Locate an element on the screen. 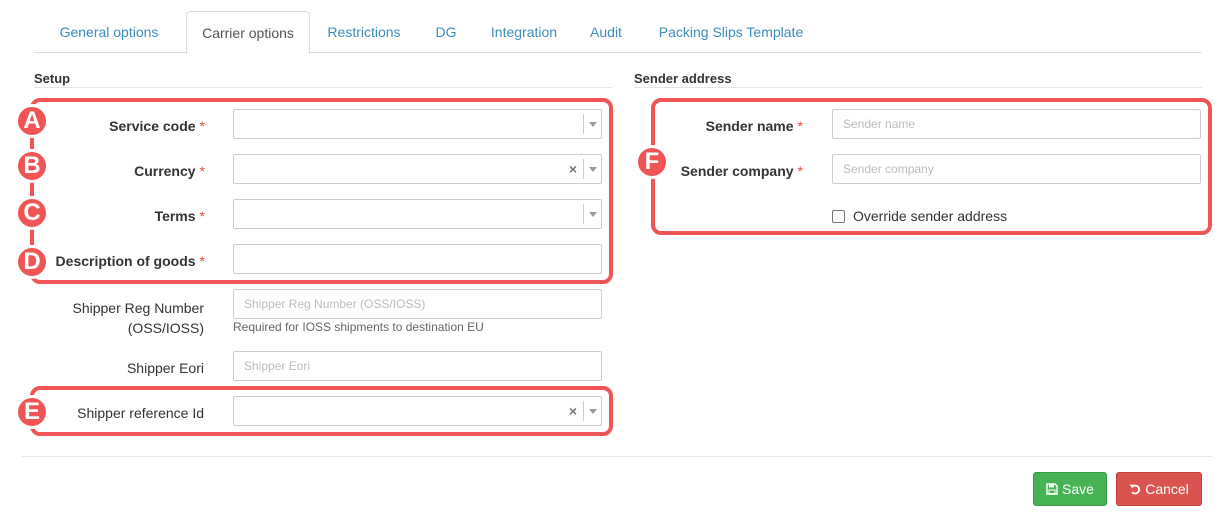 The height and width of the screenshot is (516, 1226). floppy-disk-icon is located at coordinates (1052, 490).